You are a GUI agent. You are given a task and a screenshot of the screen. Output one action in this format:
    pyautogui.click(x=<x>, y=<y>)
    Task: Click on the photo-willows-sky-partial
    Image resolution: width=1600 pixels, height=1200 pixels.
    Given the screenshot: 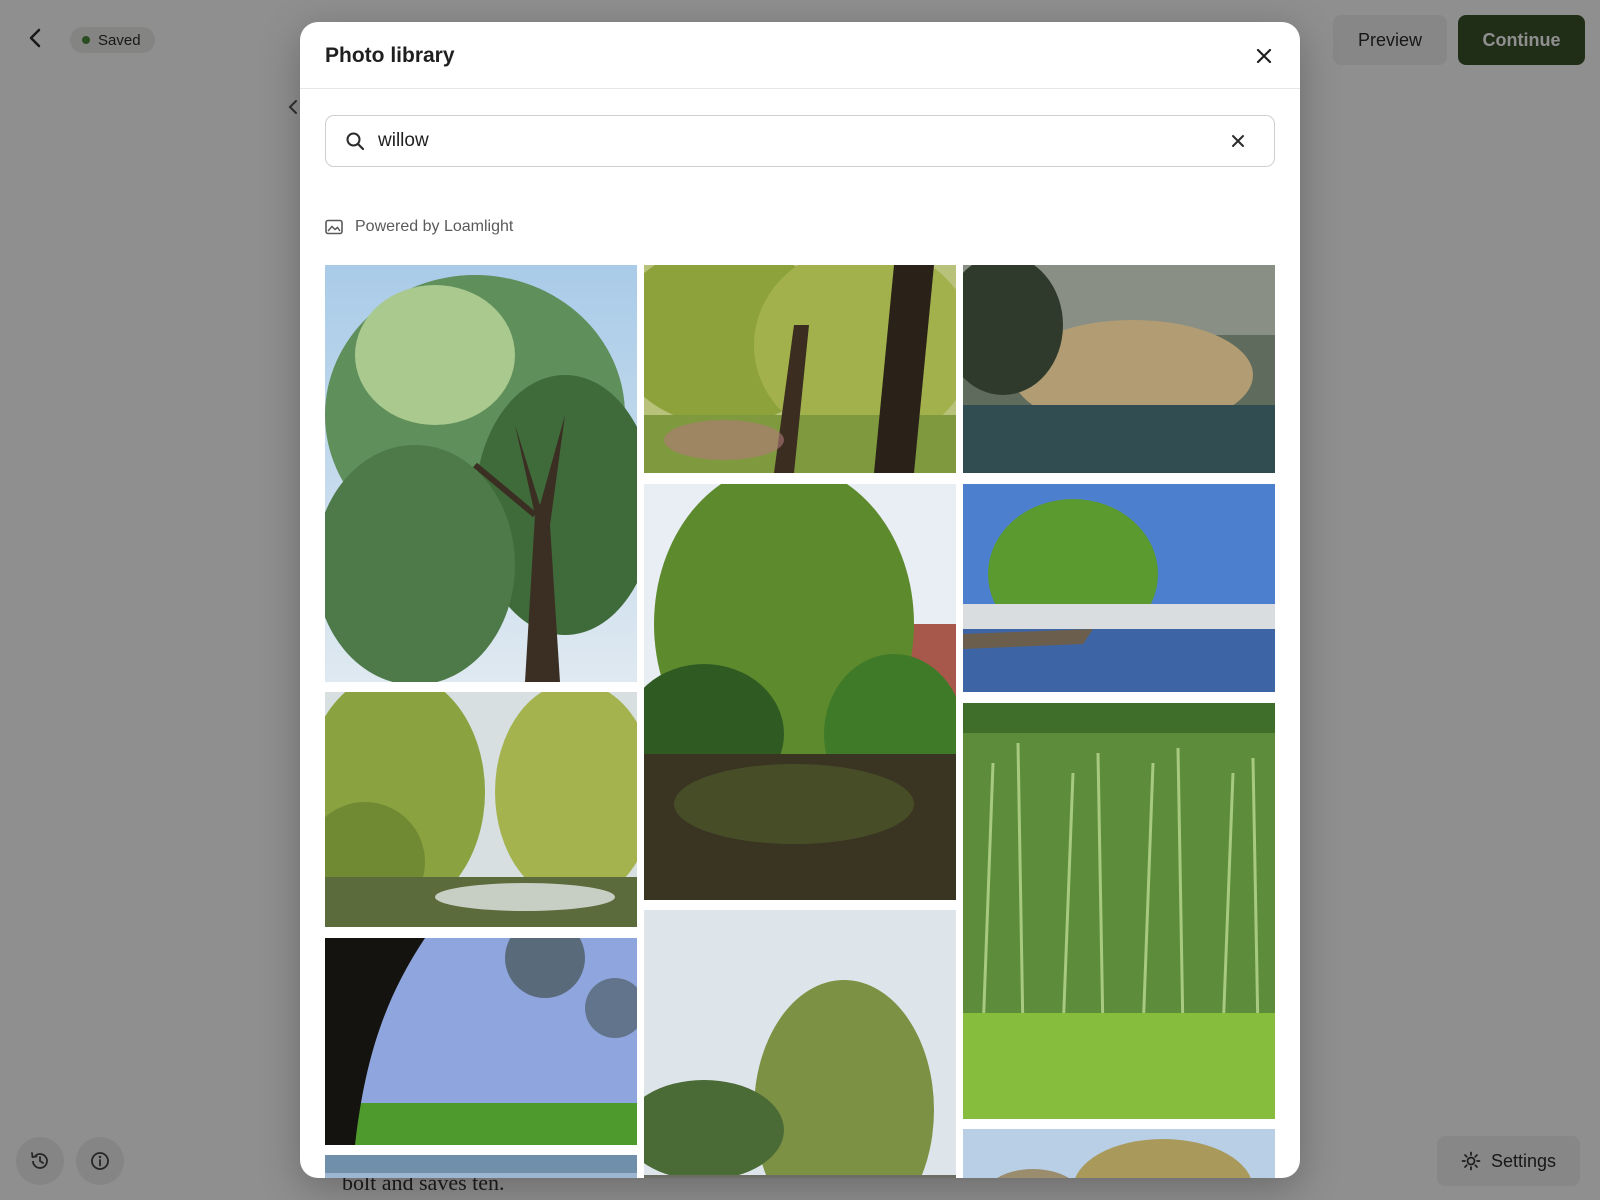 What is the action you would take?
    pyautogui.click(x=1119, y=1153)
    